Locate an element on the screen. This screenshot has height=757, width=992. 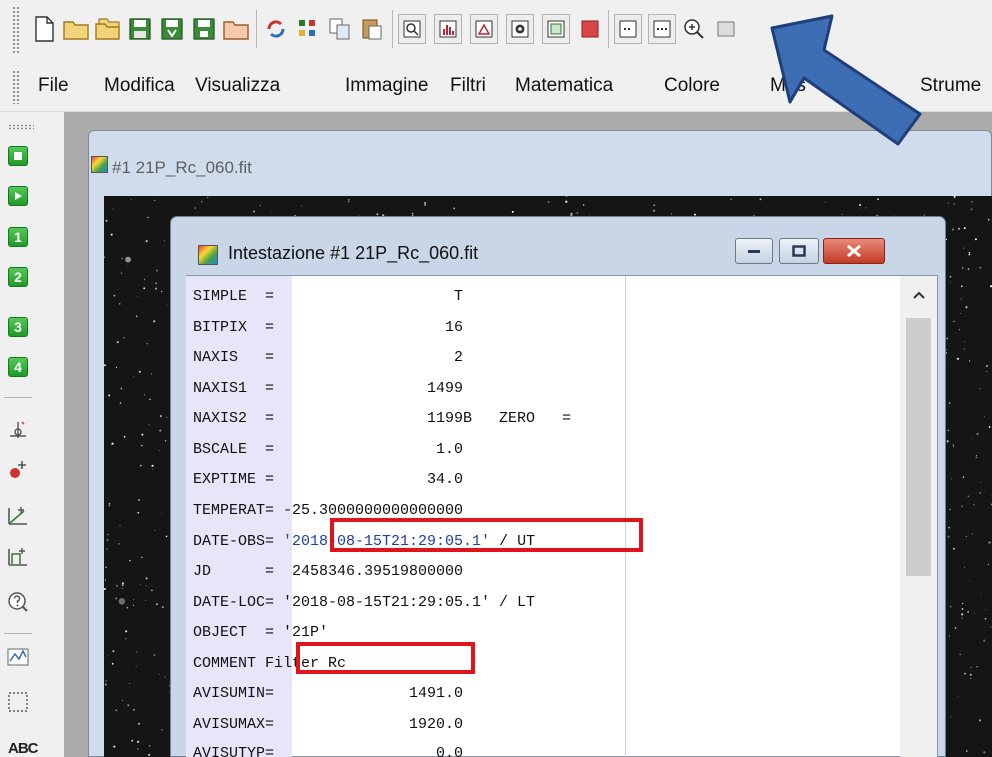
menu-filtri: Filtri is located at coordinates (468, 86).